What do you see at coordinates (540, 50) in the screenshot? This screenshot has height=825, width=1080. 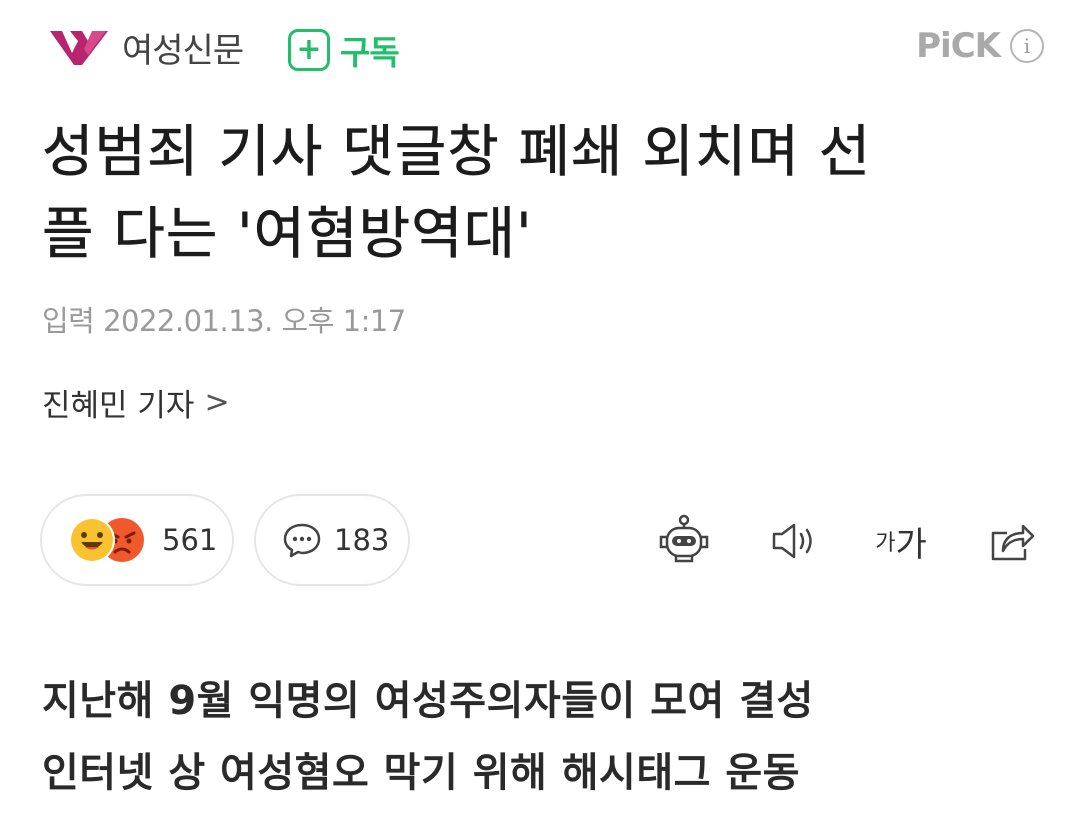 I see `top-bar: 여성신문 + 구독 PiCK i` at bounding box center [540, 50].